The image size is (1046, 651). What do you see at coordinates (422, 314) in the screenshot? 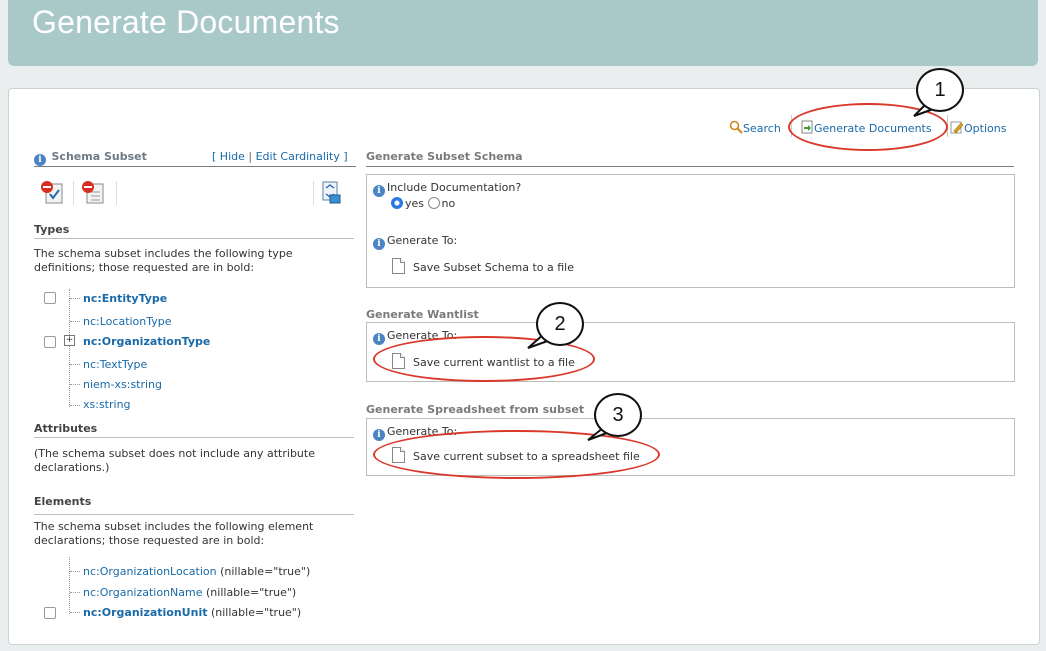
I see `wantlist-title: Generate Wantlist` at bounding box center [422, 314].